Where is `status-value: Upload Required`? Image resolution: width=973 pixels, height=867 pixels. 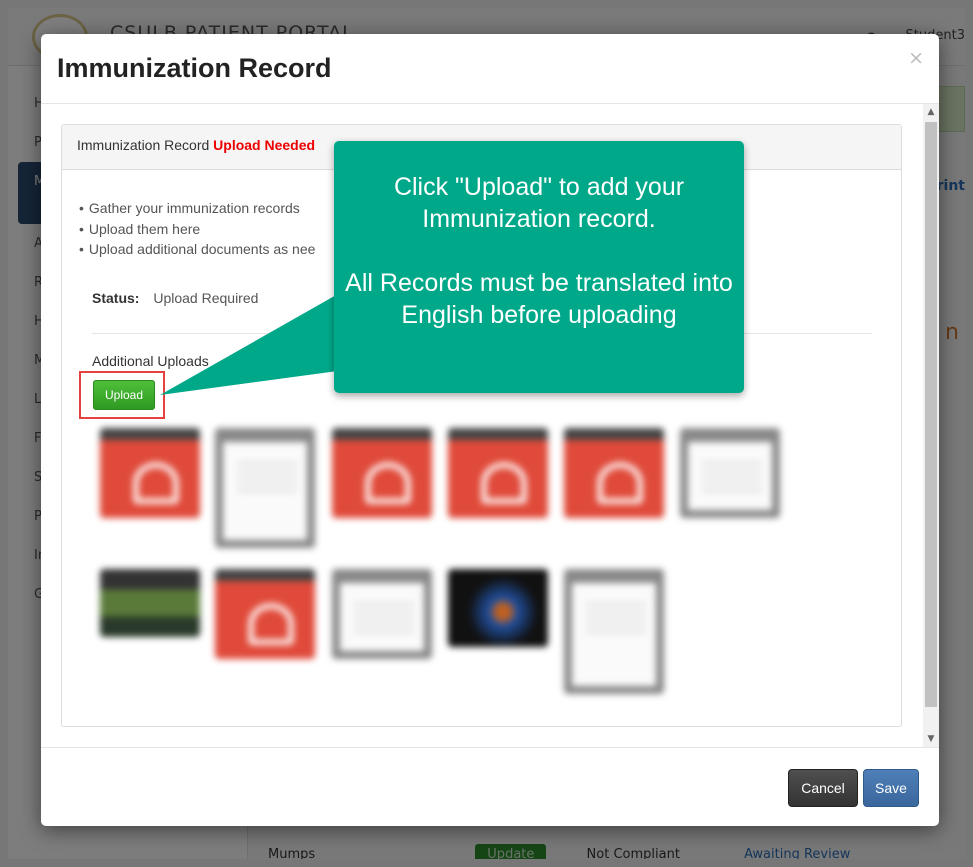 status-value: Upload Required is located at coordinates (206, 298).